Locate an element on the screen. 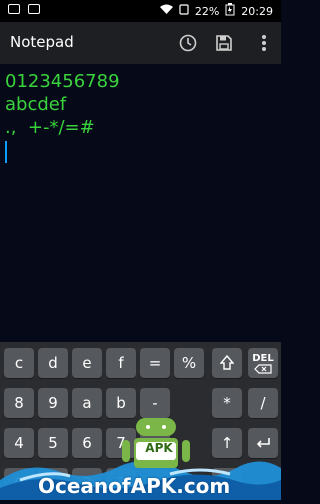 The width and height of the screenshot is (320, 504). key-a: a is located at coordinates (87, 403).